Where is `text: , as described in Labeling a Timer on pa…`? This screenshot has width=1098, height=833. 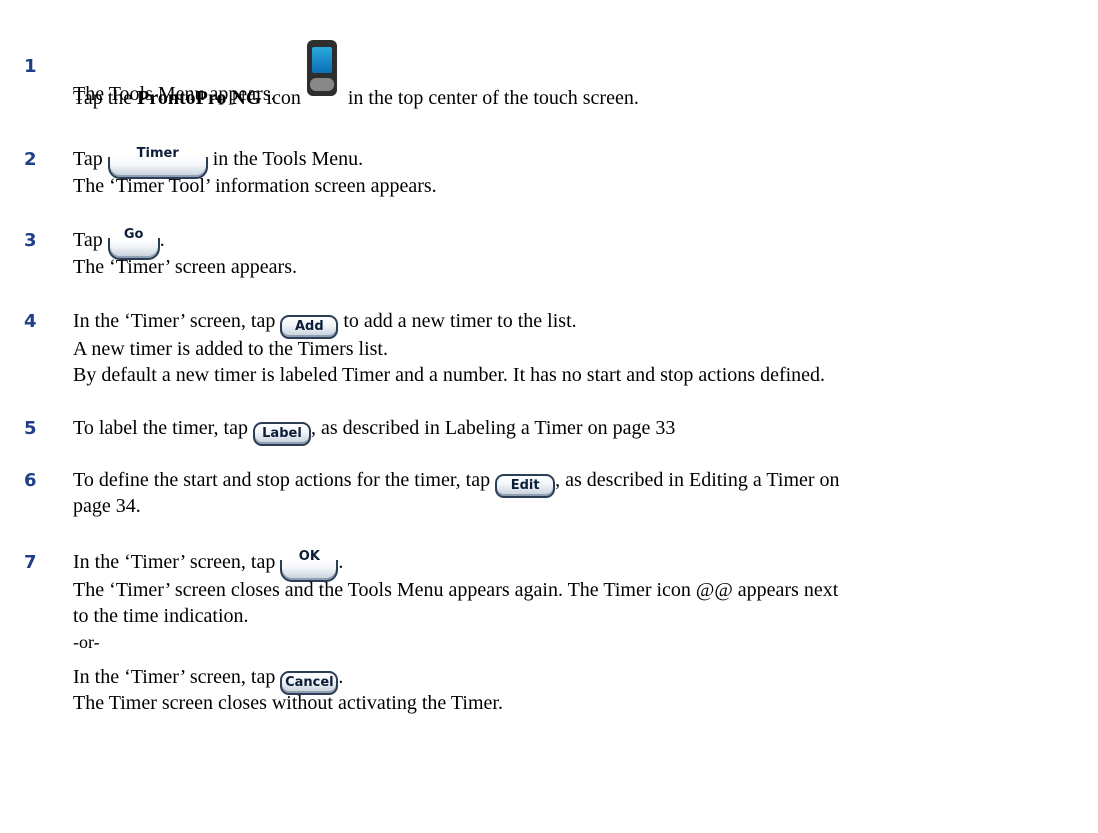 text: , as described in Labeling a Timer on pa… is located at coordinates (493, 428).